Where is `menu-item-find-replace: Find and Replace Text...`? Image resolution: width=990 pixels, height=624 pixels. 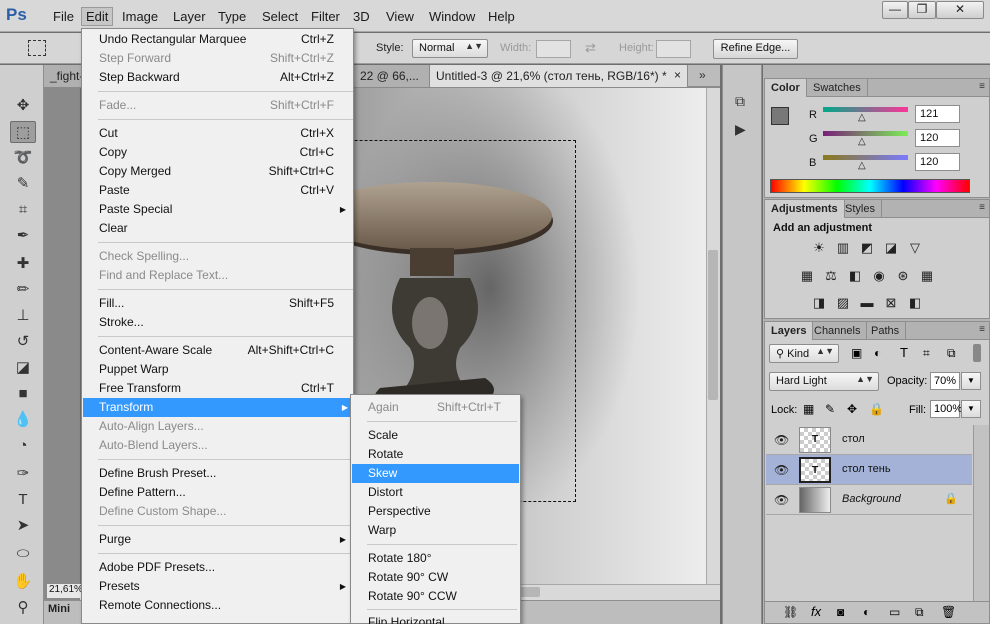 menu-item-find-replace: Find and Replace Text... is located at coordinates (217, 275).